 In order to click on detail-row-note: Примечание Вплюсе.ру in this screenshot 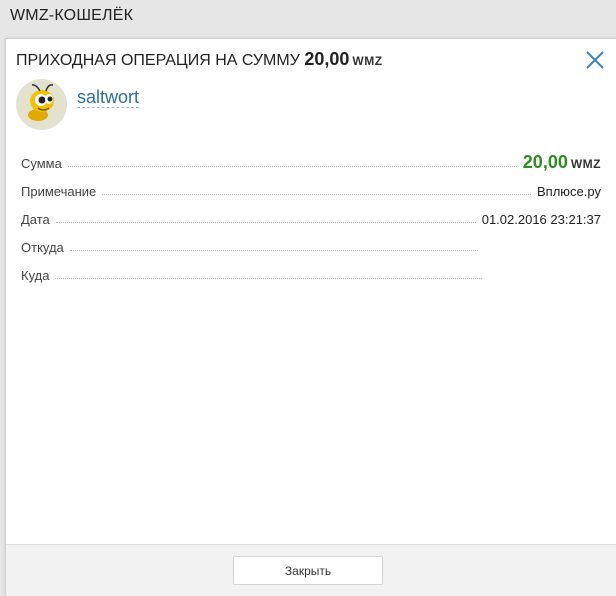, I will do `click(311, 189)`.